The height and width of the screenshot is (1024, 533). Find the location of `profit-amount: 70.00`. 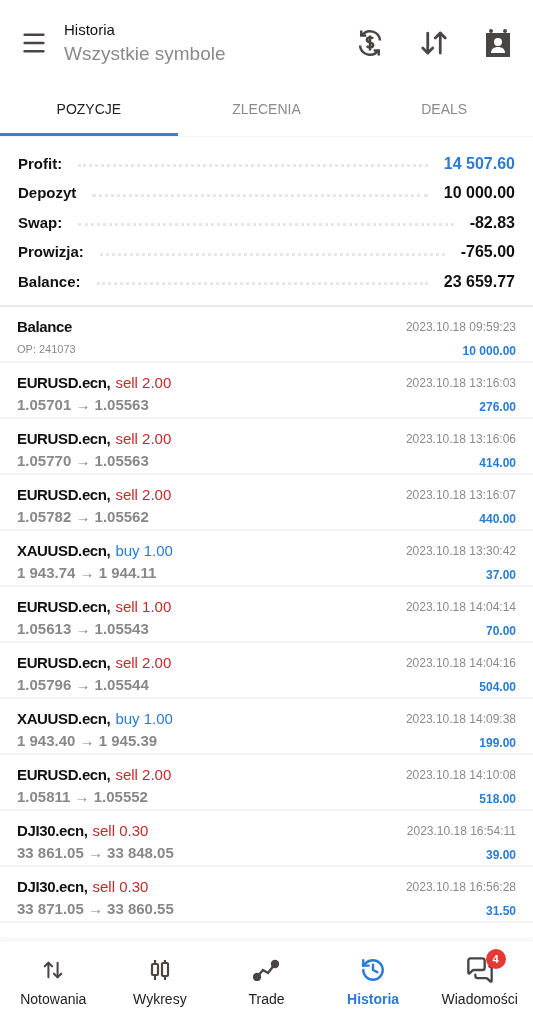

profit-amount: 70.00 is located at coordinates (500, 631).